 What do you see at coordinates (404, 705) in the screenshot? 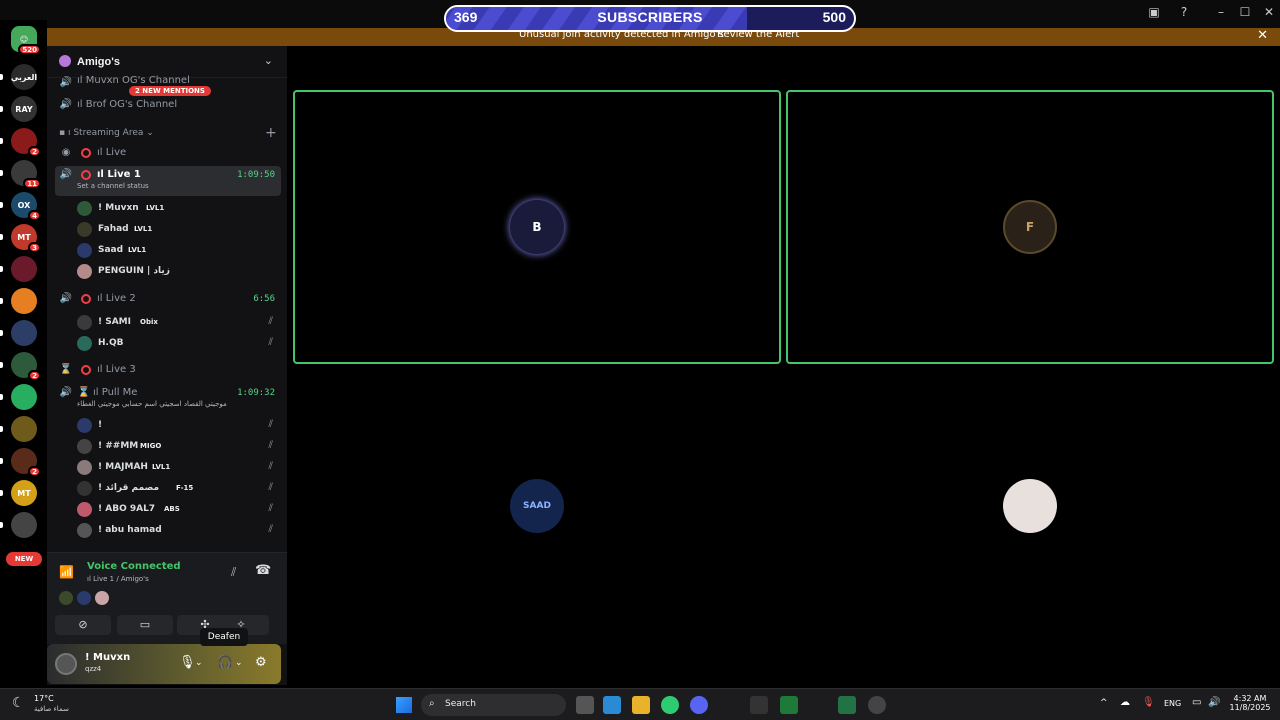
I see `start-button` at bounding box center [404, 705].